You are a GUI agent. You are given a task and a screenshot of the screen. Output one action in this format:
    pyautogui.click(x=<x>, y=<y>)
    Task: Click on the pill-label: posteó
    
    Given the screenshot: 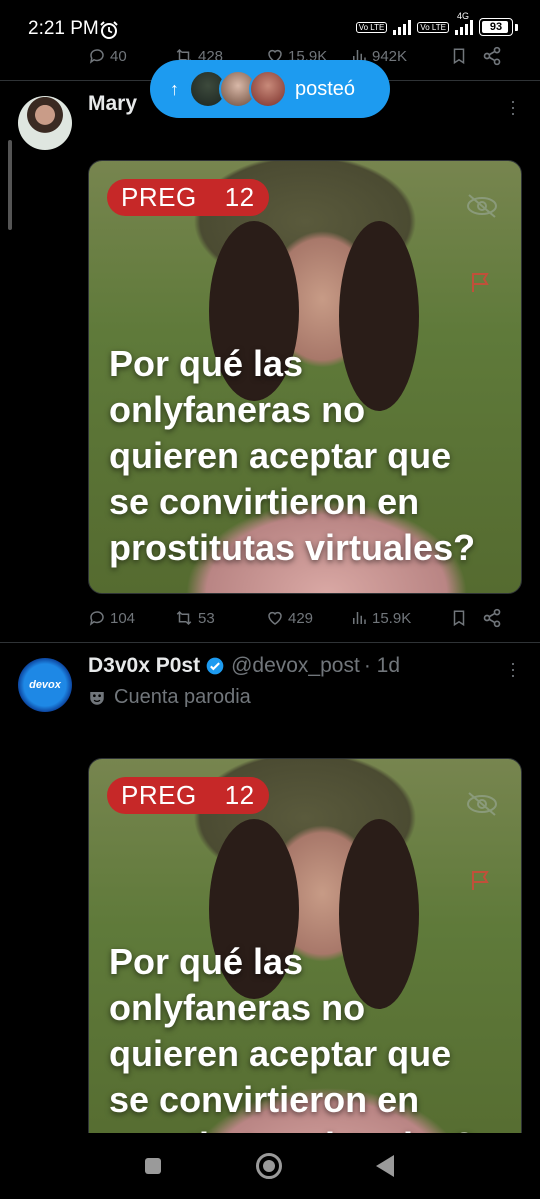 What is the action you would take?
    pyautogui.click(x=325, y=88)
    